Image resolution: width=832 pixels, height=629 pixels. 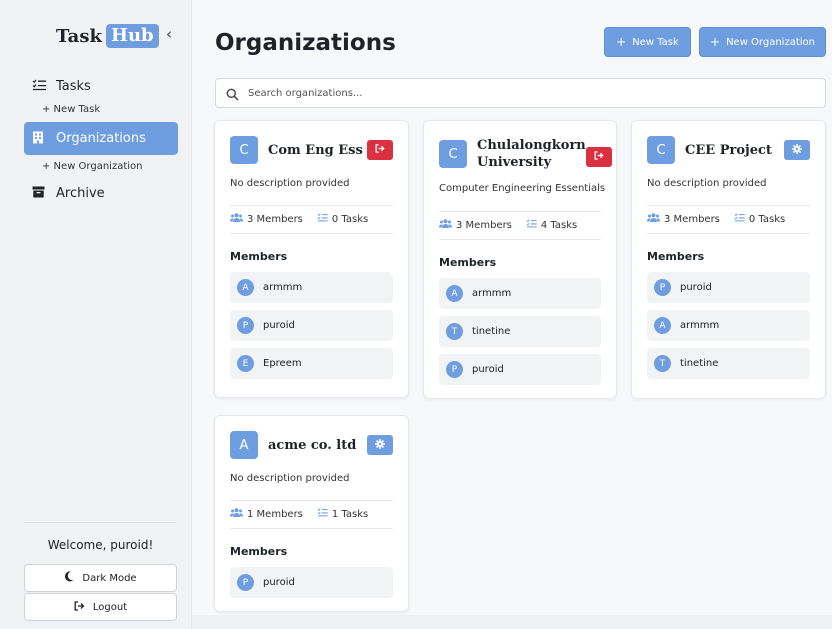 I want to click on building-icon, so click(x=40, y=139).